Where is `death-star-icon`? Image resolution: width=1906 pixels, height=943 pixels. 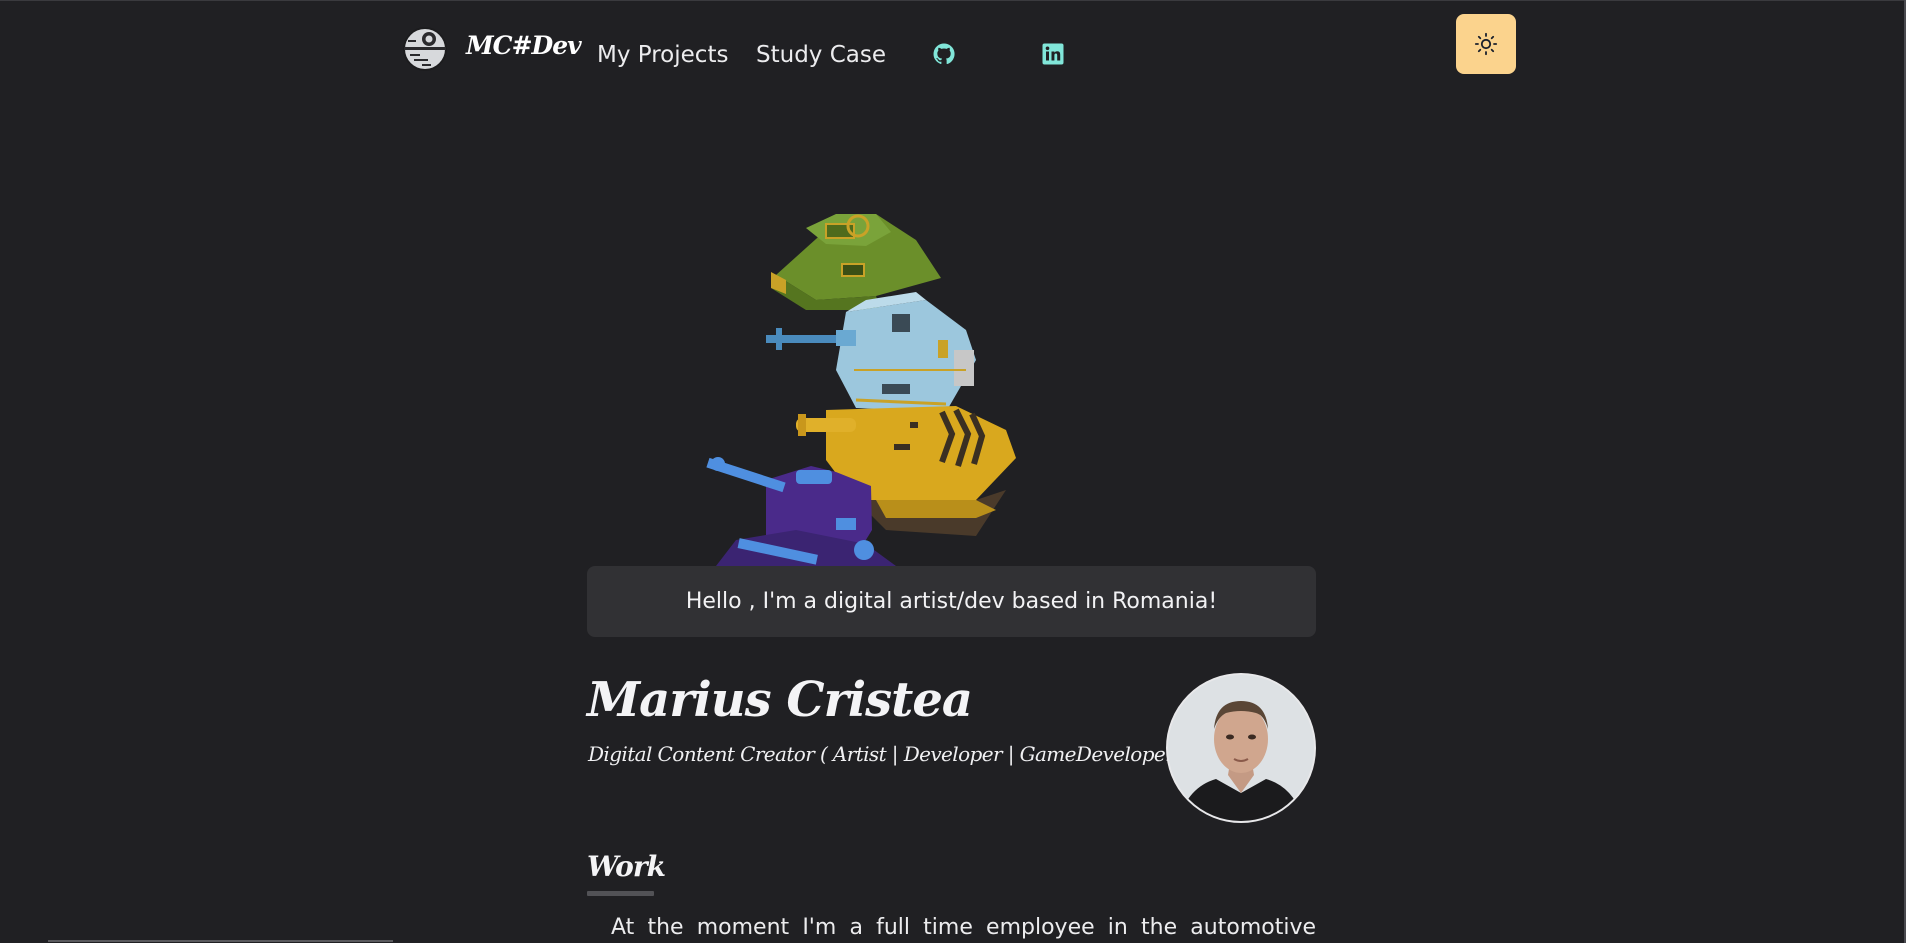
death-star-icon is located at coordinates (425, 49).